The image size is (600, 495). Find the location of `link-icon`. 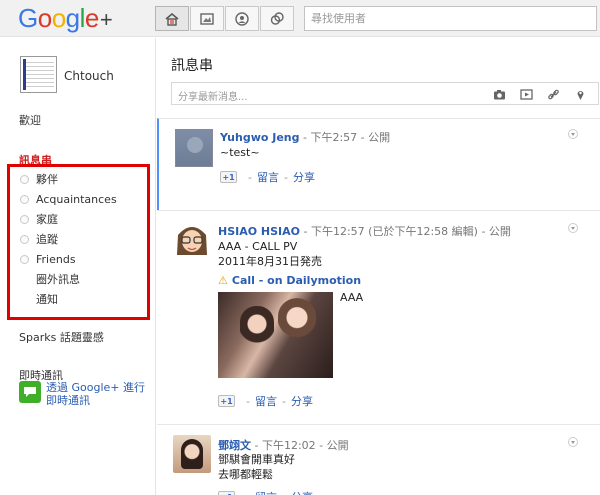

link-icon is located at coordinates (553, 94).